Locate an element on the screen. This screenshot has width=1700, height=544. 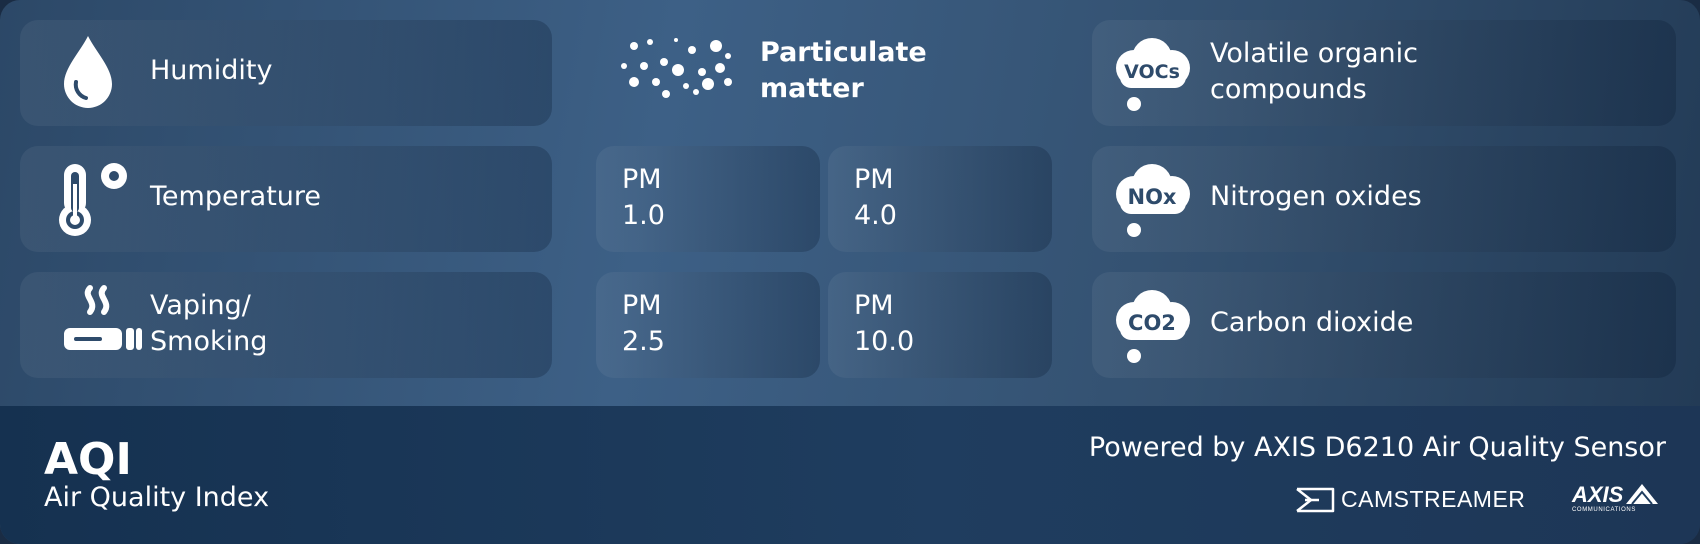
particles-icon is located at coordinates (676, 68).